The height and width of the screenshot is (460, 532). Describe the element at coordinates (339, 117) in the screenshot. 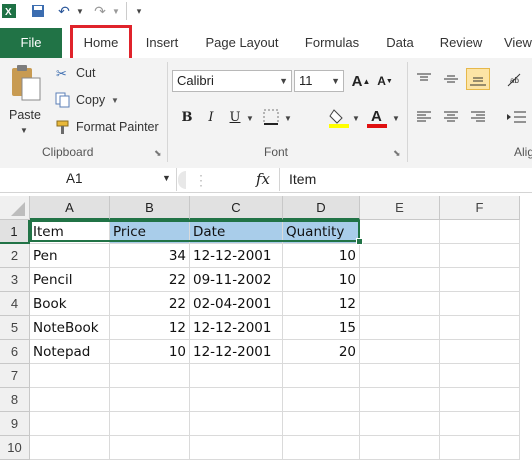

I see `fill-color-icon` at that location.